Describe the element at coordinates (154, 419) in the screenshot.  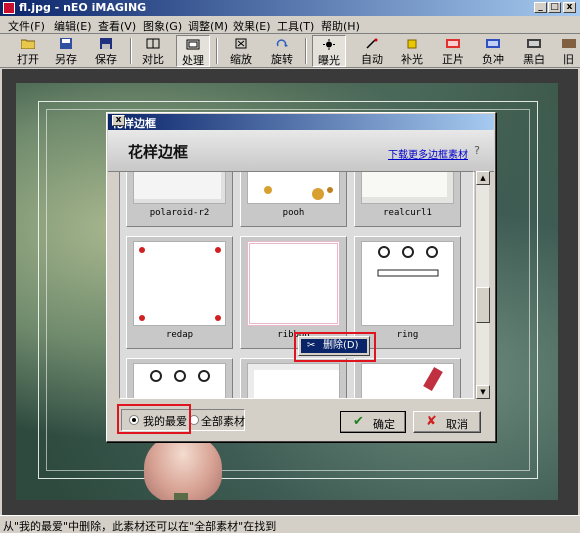
I see `highlight-box-favorites` at that location.